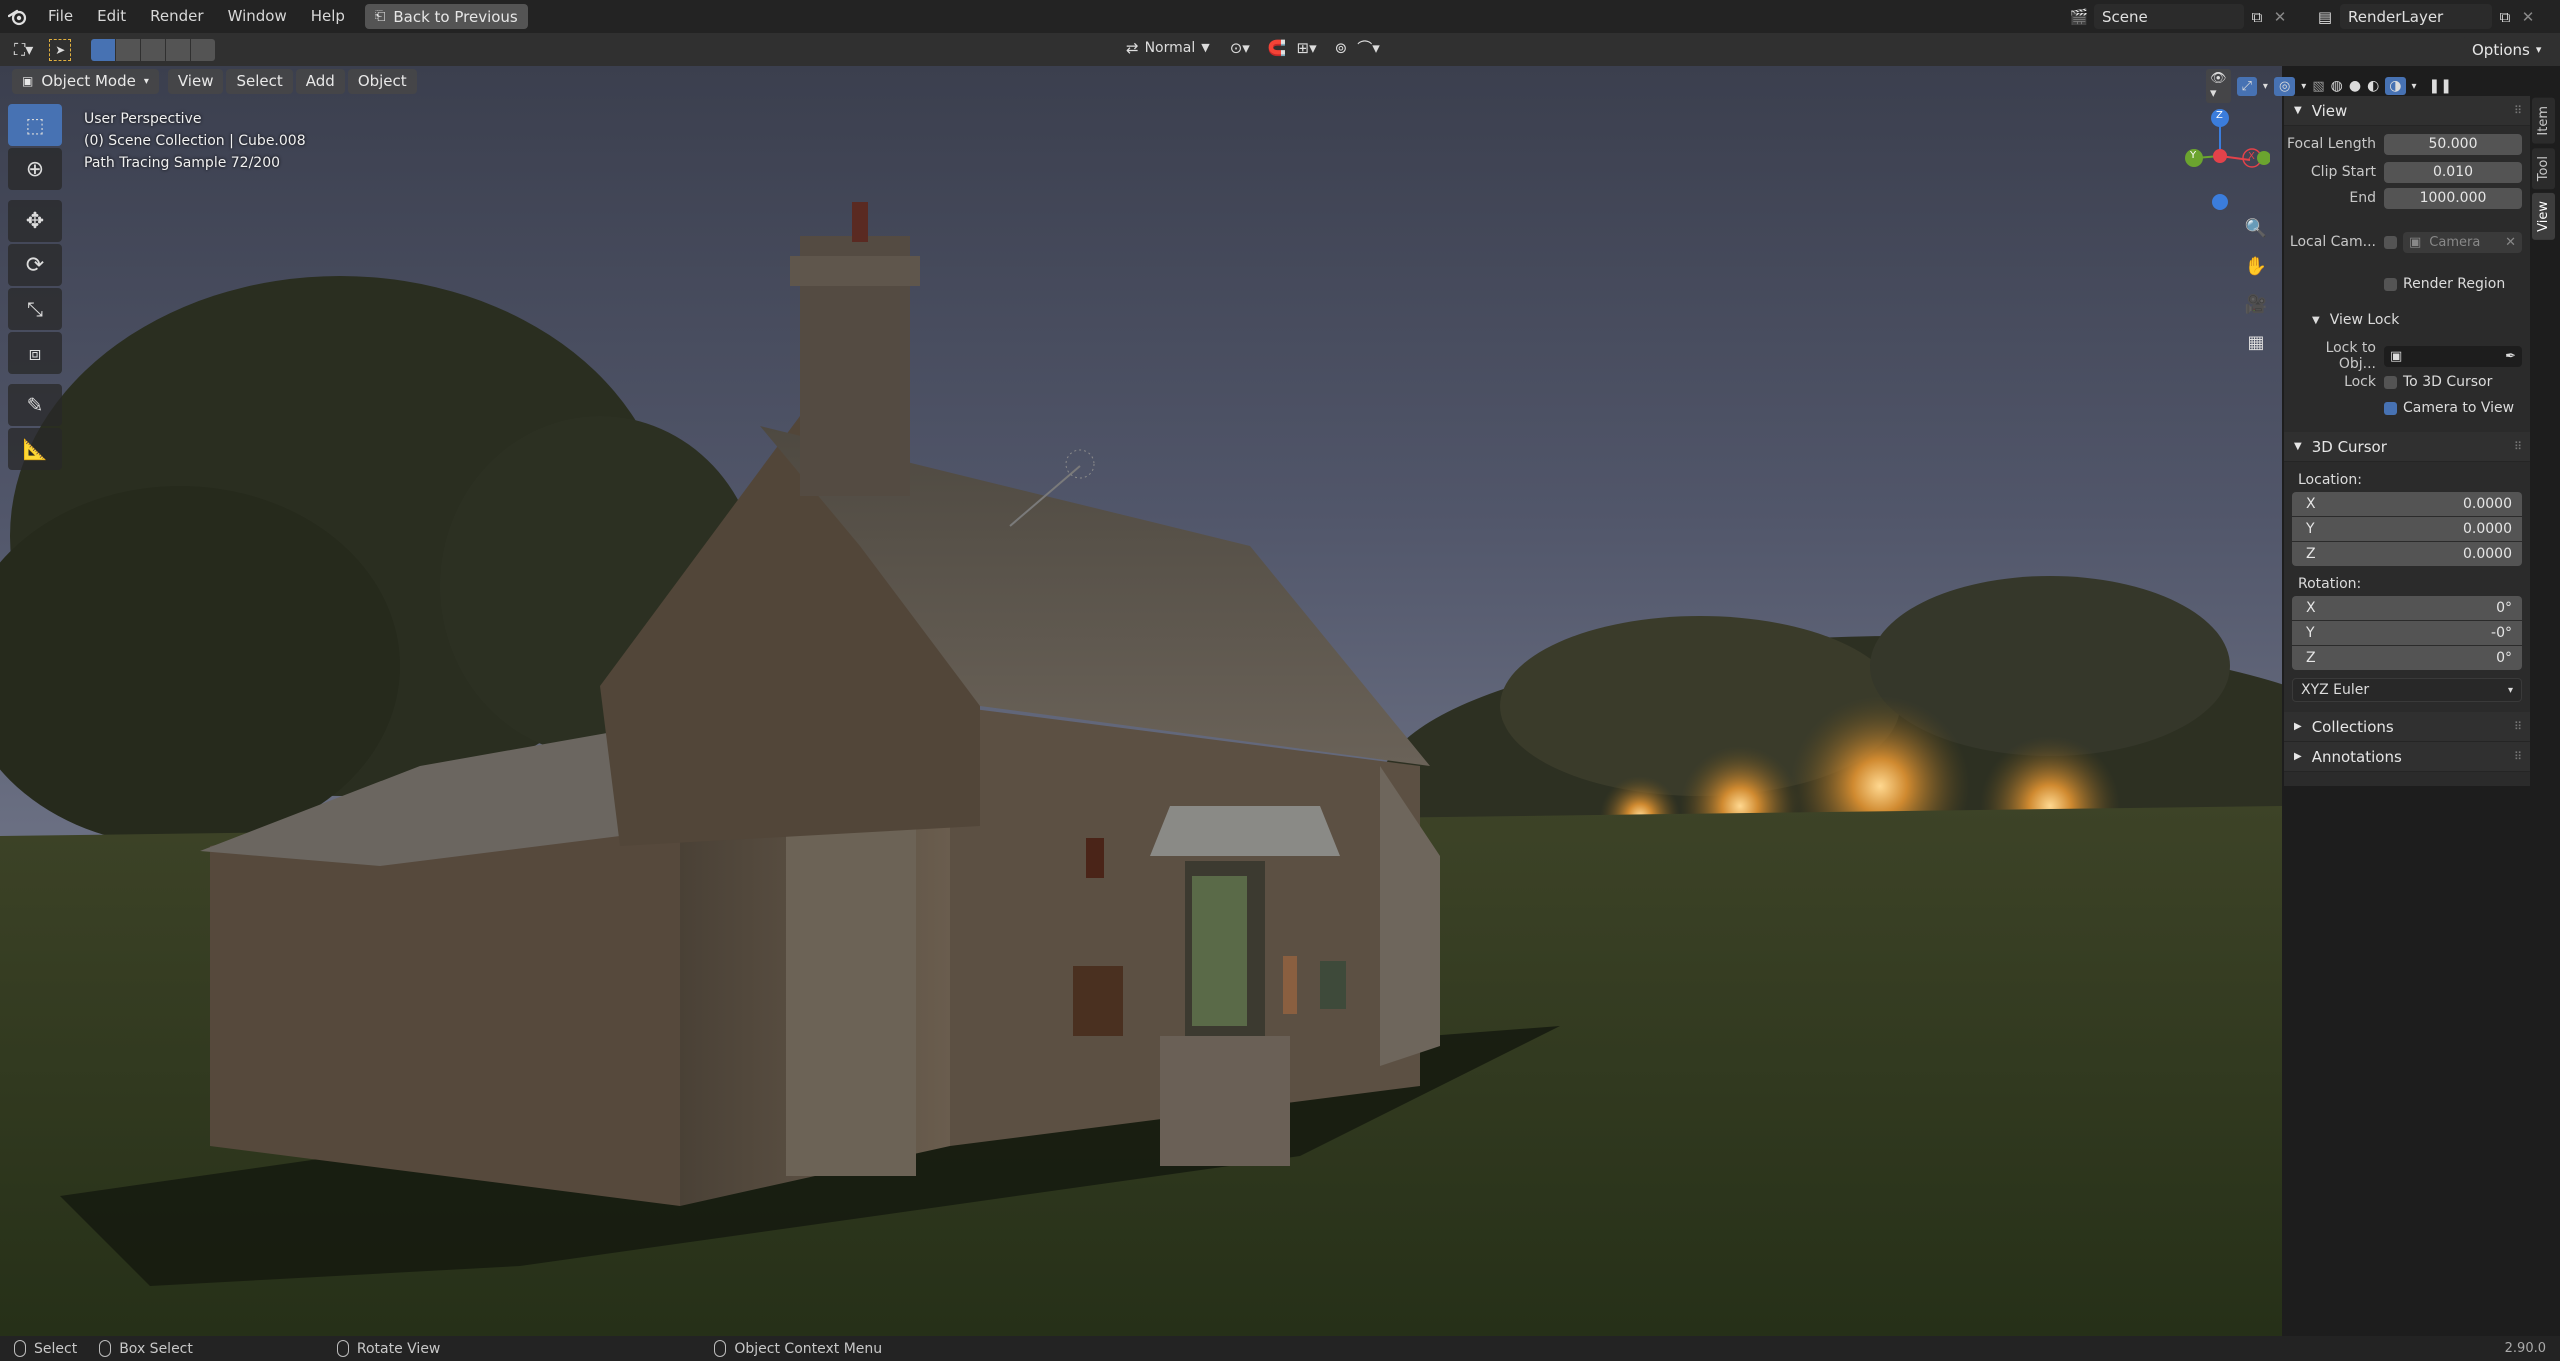 The width and height of the screenshot is (2560, 1361). I want to click on 3d-cursor-panel-header: ▼ 3D Cursor ⠿, so click(2407, 447).